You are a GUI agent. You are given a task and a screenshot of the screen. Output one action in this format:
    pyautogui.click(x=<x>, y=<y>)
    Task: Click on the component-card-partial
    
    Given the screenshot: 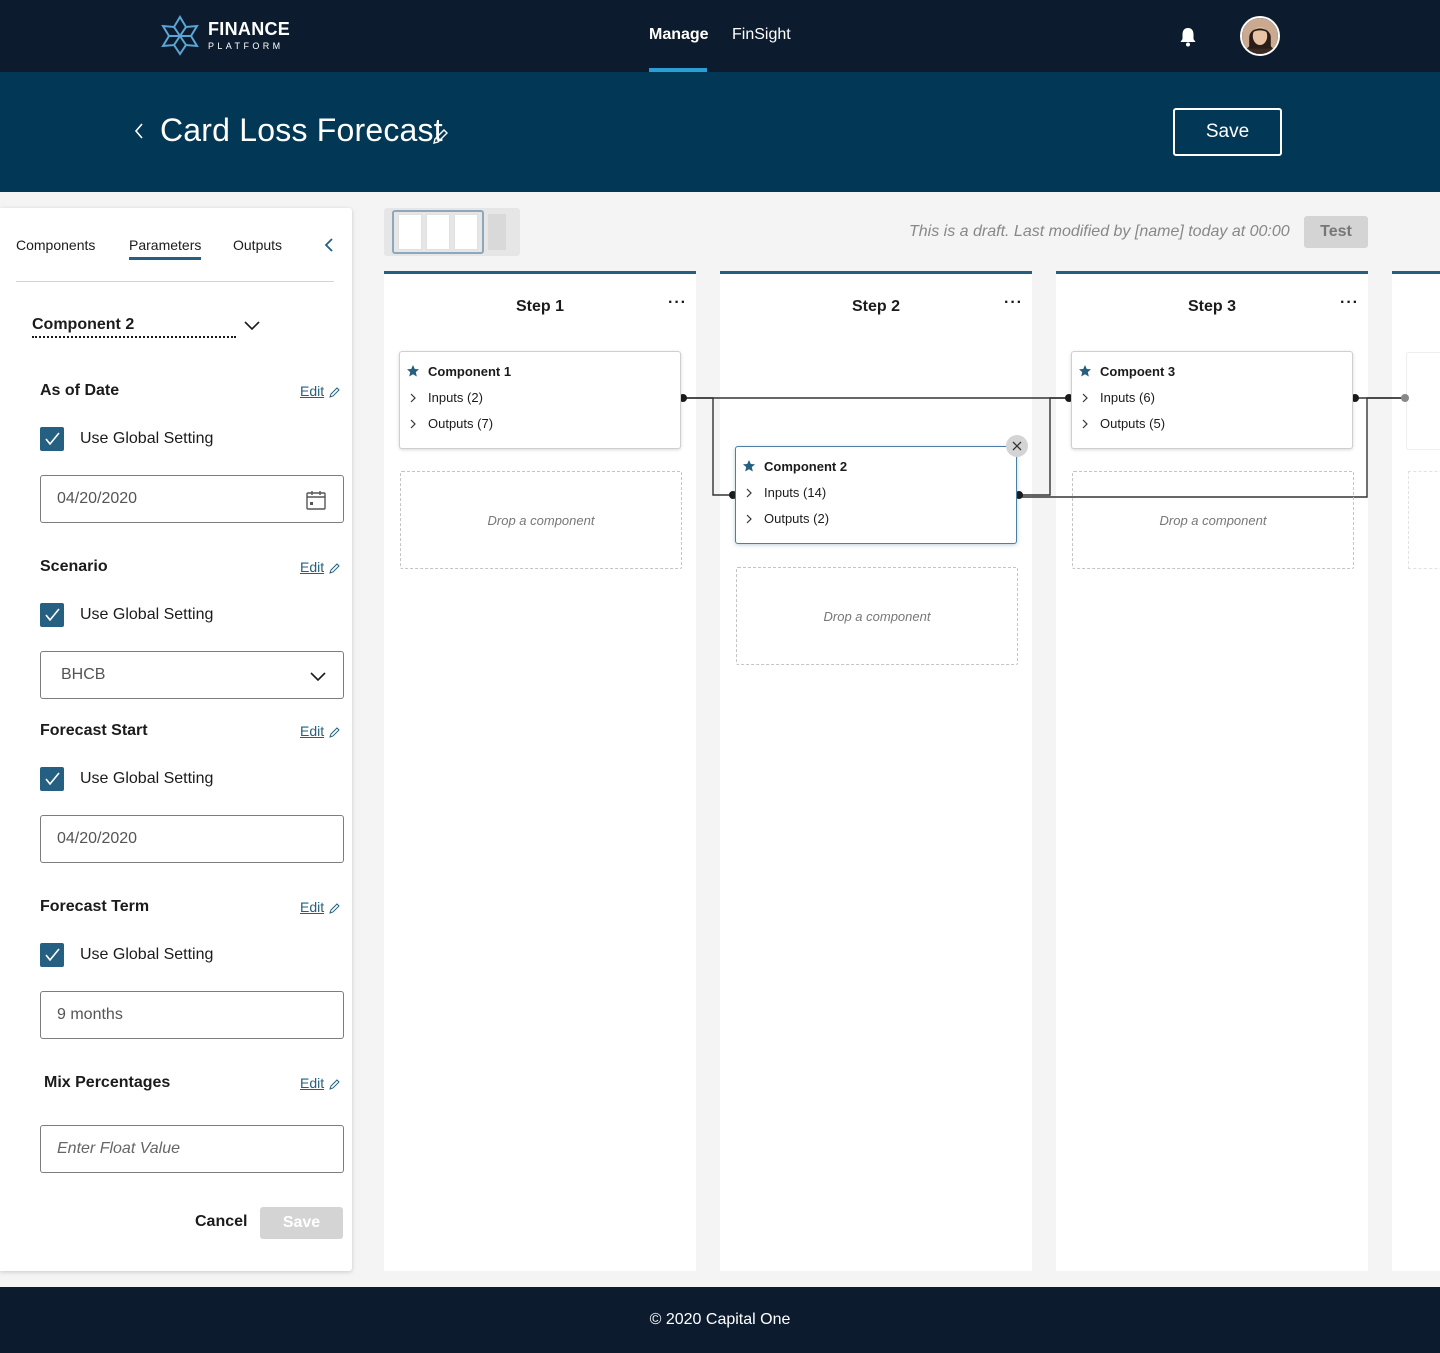 What is the action you would take?
    pyautogui.click(x=1423, y=401)
    